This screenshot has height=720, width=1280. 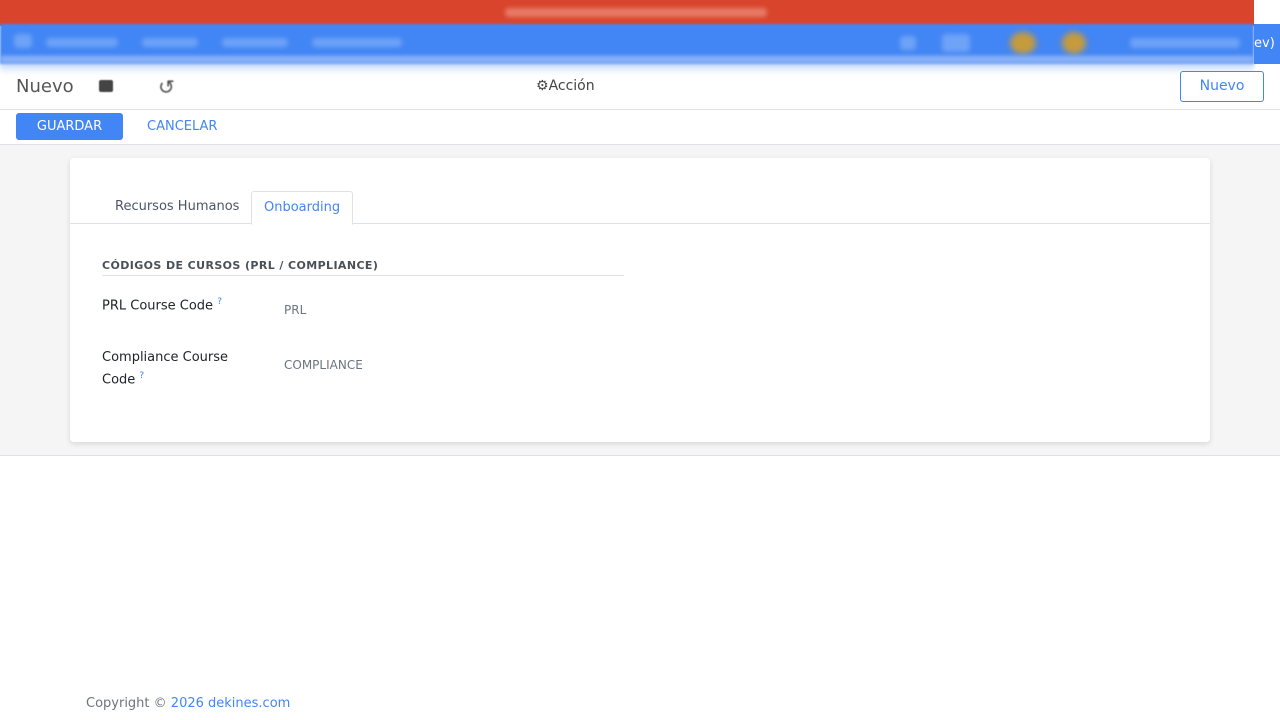 What do you see at coordinates (1185, 43) in the screenshot?
I see `user-menu` at bounding box center [1185, 43].